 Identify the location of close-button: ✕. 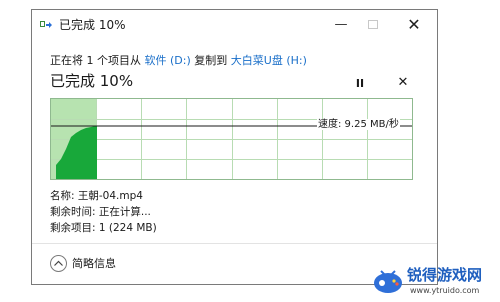
(414, 25).